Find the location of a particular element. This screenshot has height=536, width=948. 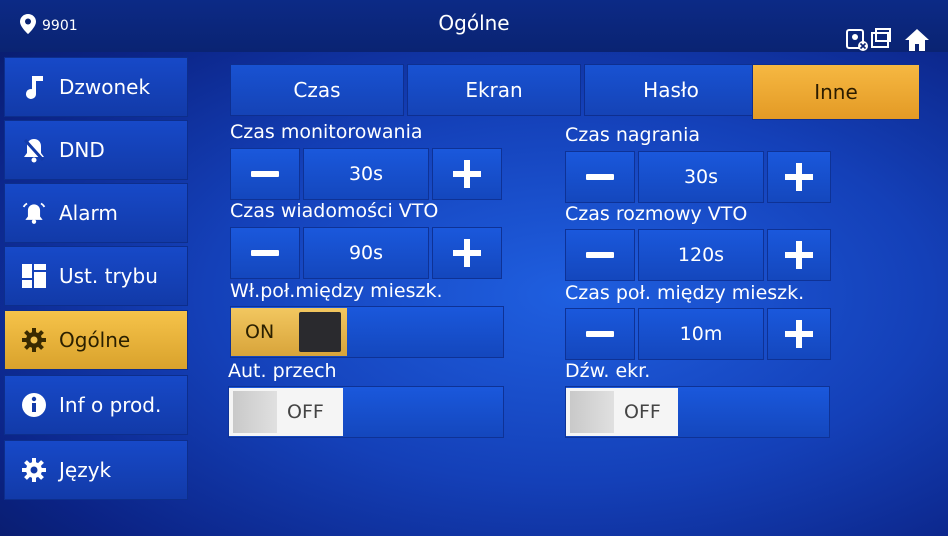

device-status-icon is located at coordinates (869, 42).